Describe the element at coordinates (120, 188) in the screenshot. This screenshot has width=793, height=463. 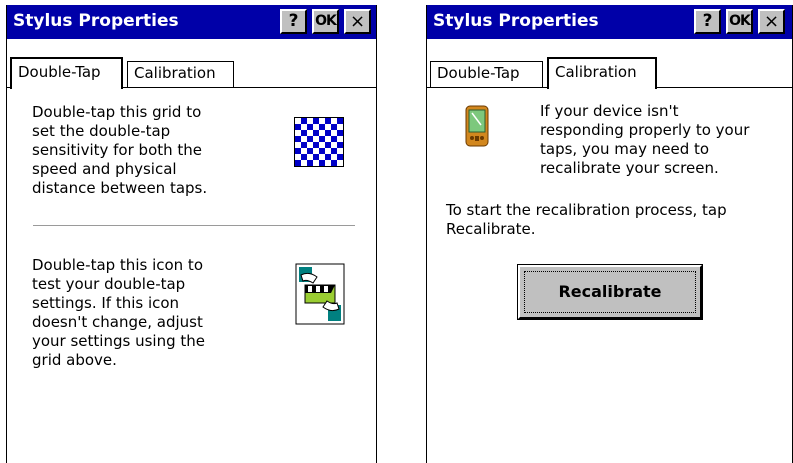
I see `text-line: distance between taps.` at that location.